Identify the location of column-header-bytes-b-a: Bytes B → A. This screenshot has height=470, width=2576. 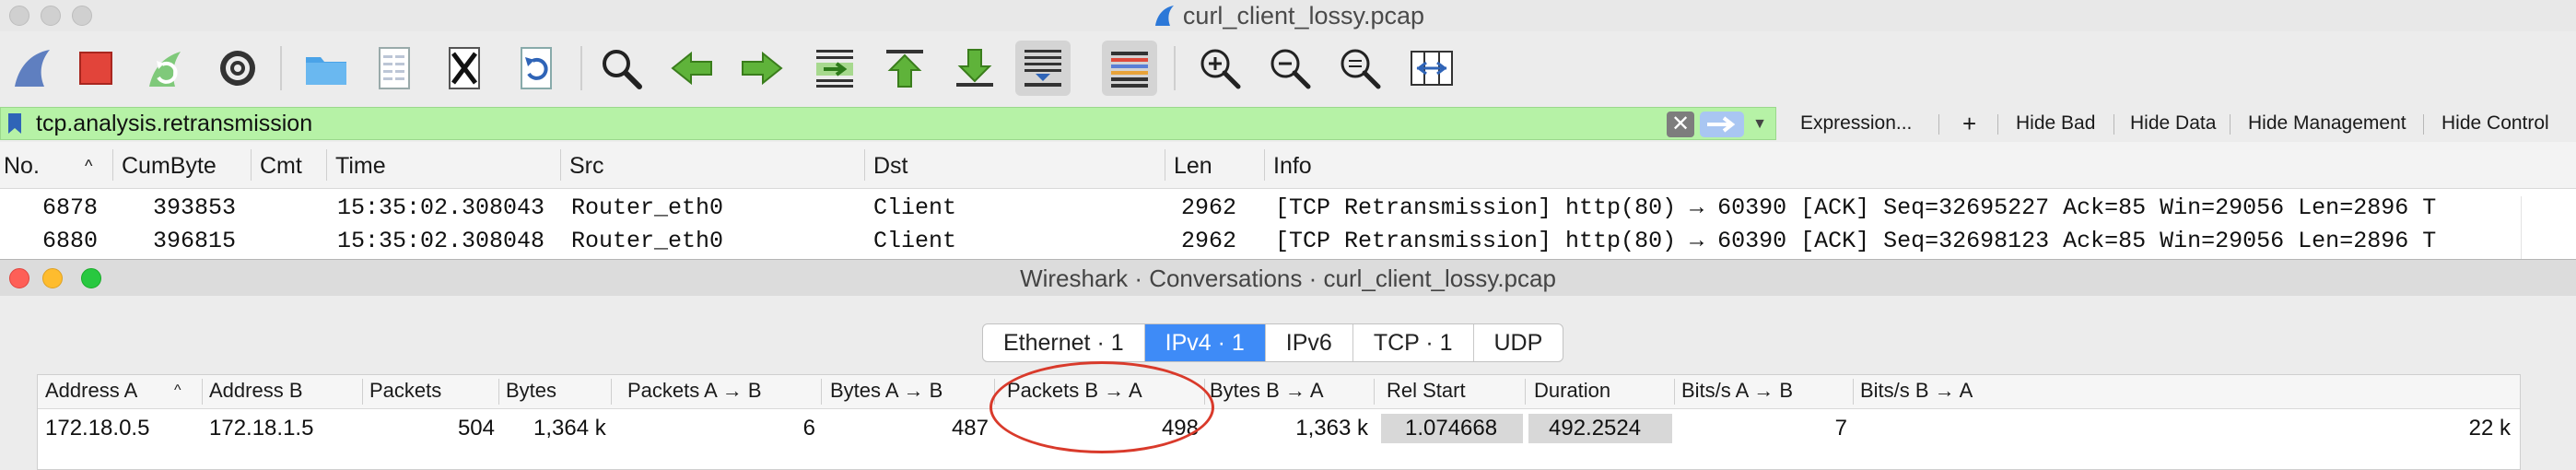
(1267, 391).